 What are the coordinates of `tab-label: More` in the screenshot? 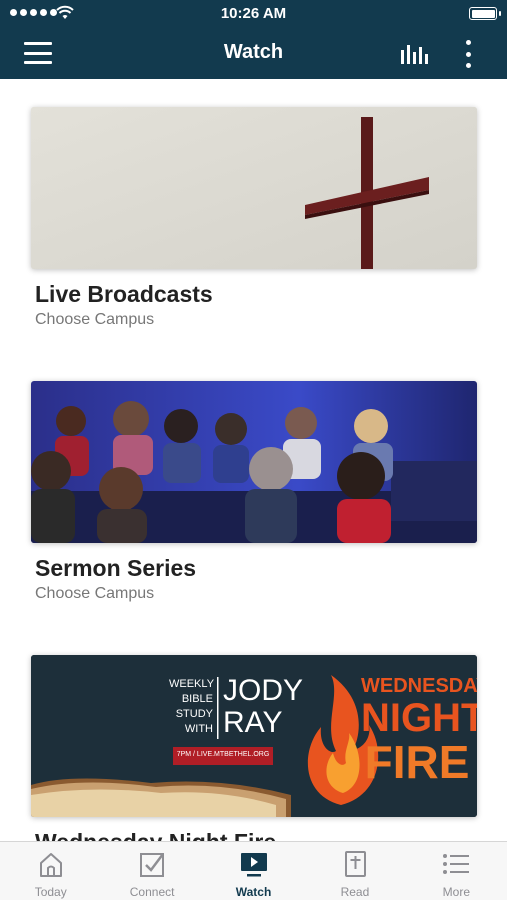 It's located at (456, 892).